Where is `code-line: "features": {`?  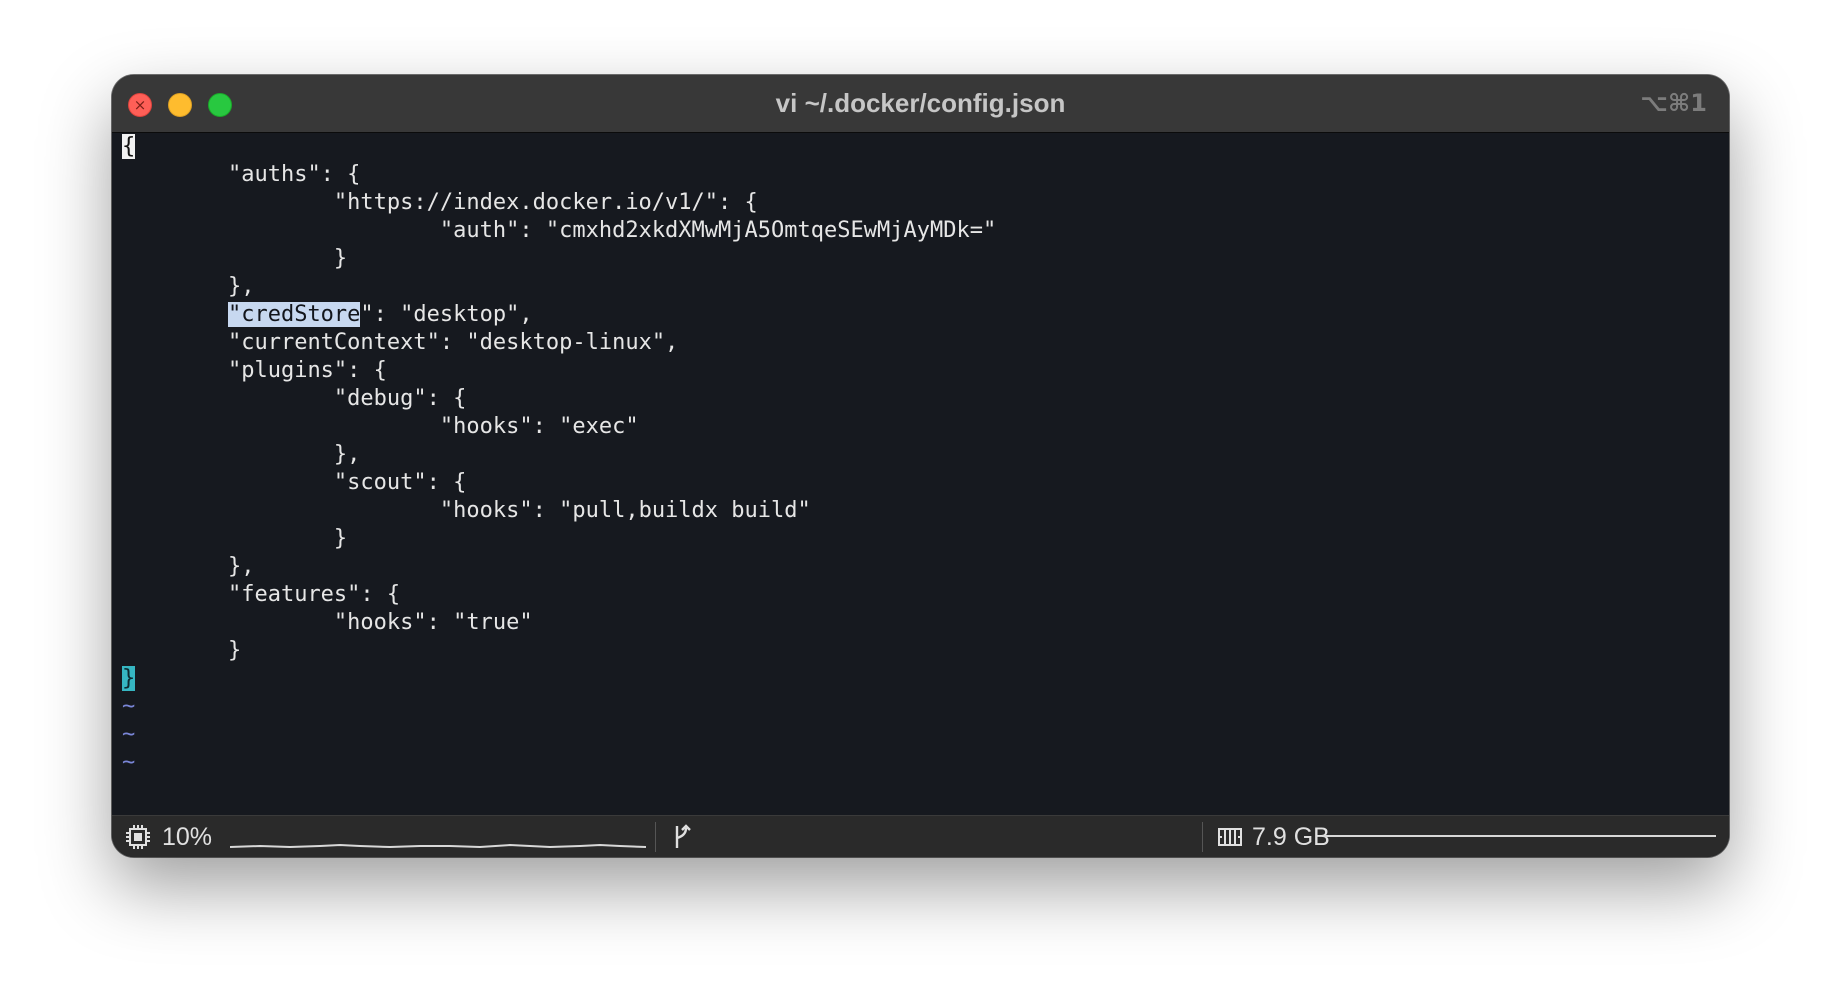 code-line: "features": { is located at coordinates (261, 595).